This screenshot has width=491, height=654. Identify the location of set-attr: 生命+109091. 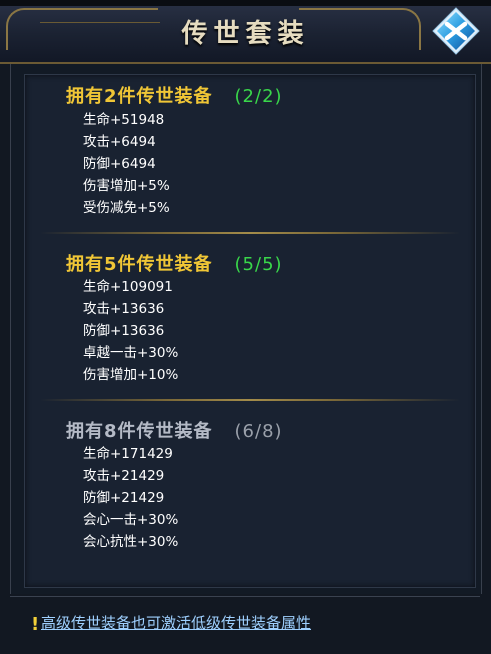
(128, 287).